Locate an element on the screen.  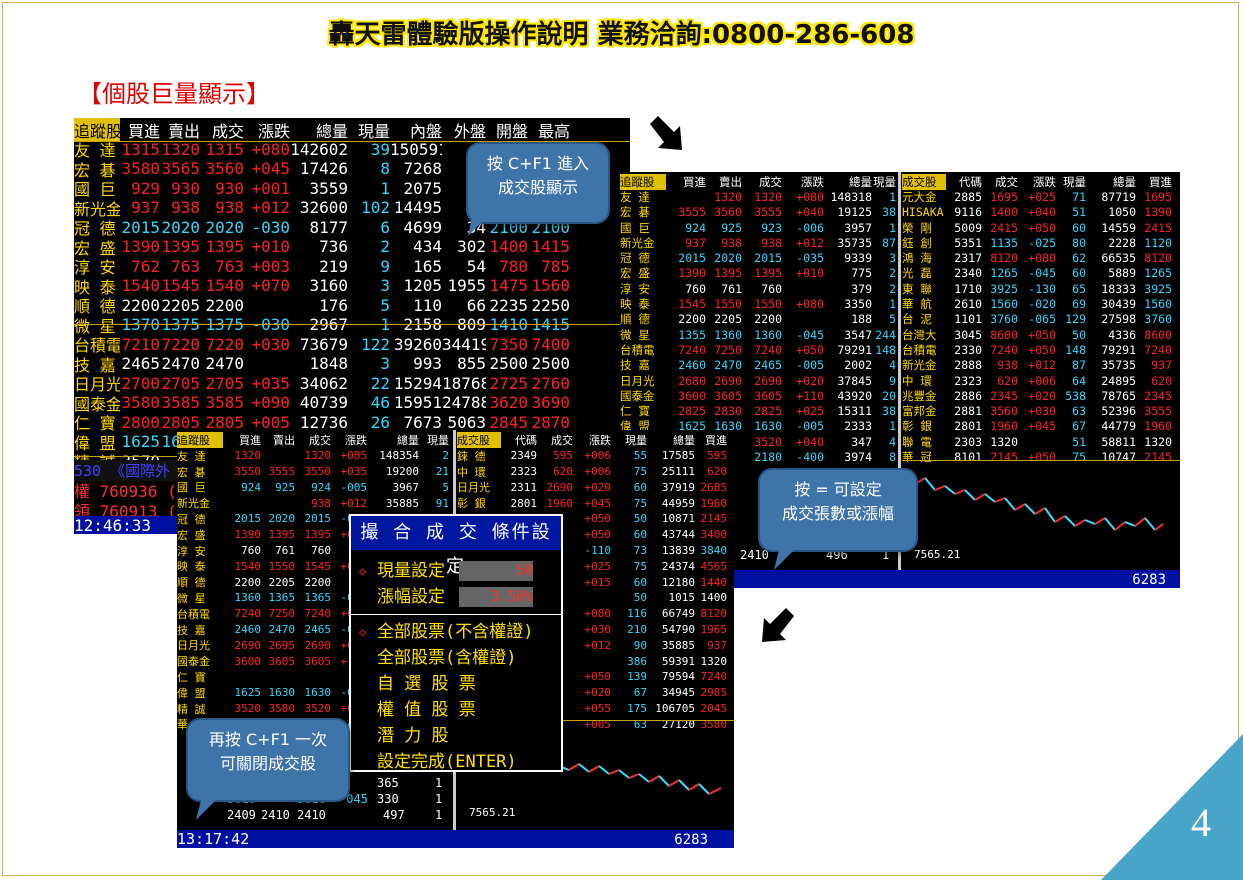
table-cell: 106705 is located at coordinates (675, 708).